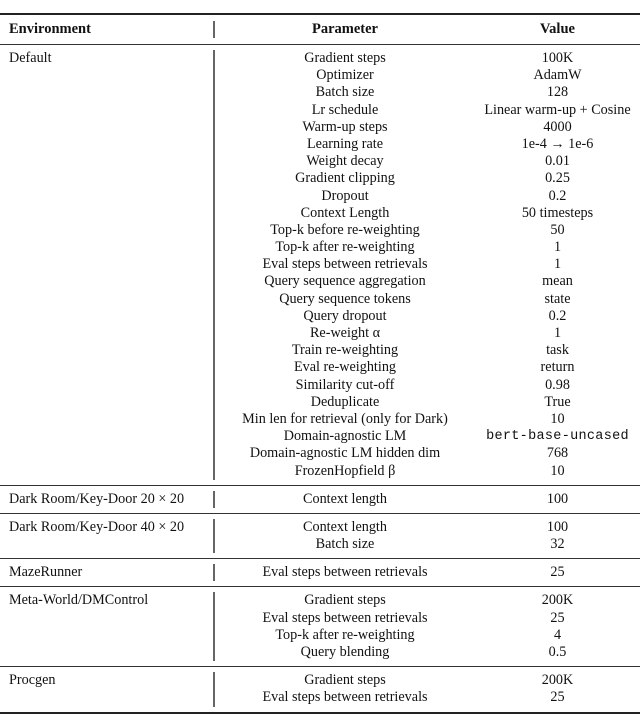  I want to click on table-row: Query sequence aggregation mean, so click(427, 281).